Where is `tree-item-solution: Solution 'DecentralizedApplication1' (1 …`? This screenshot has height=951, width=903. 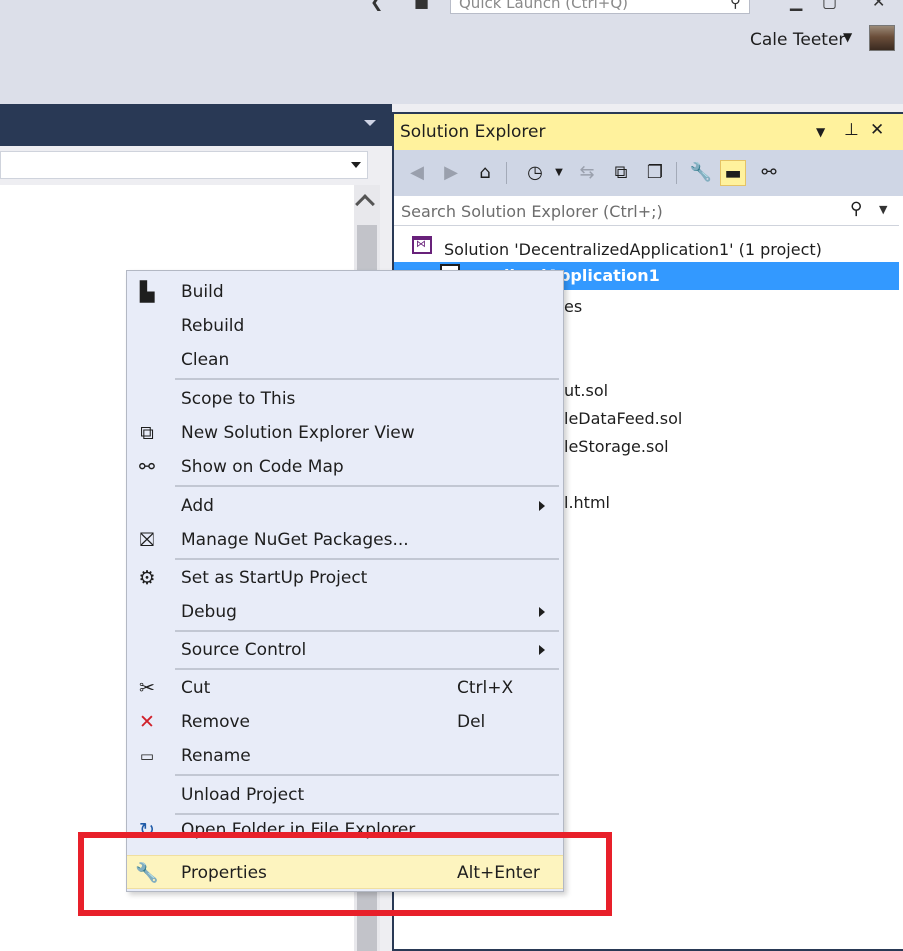 tree-item-solution: Solution 'DecentralizedApplication1' (1 … is located at coordinates (633, 249).